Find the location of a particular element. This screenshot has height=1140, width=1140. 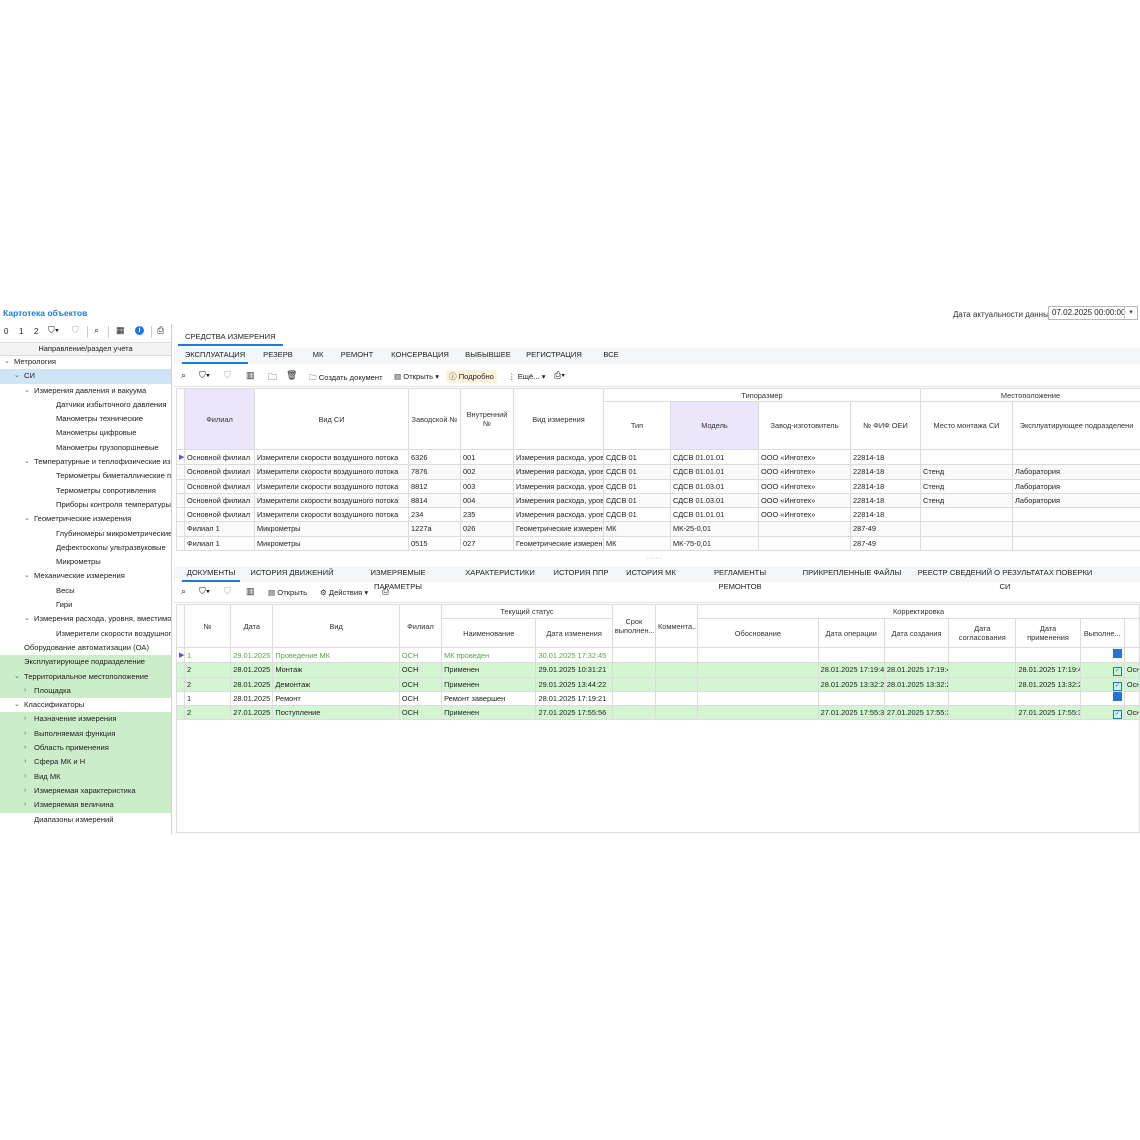

chevron-down-icon: ▾ is located at coordinates (1130, 313).